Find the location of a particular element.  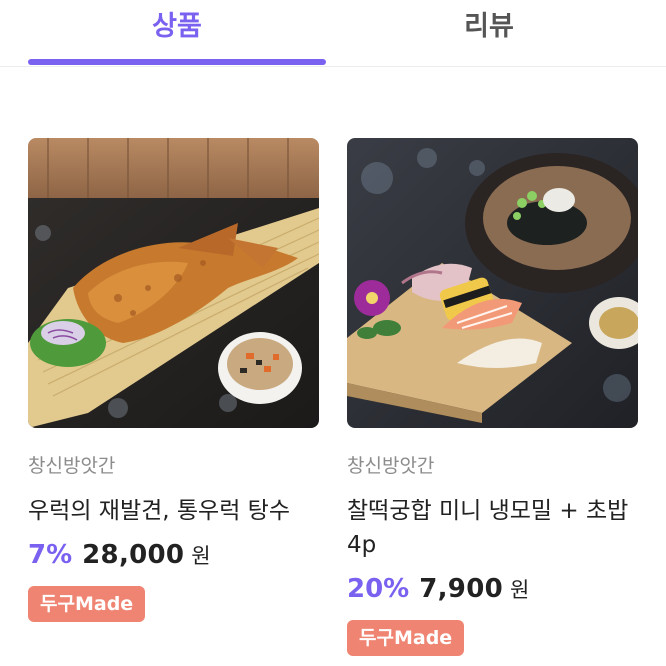

price-row: 7% 28,000 원 is located at coordinates (173, 555).